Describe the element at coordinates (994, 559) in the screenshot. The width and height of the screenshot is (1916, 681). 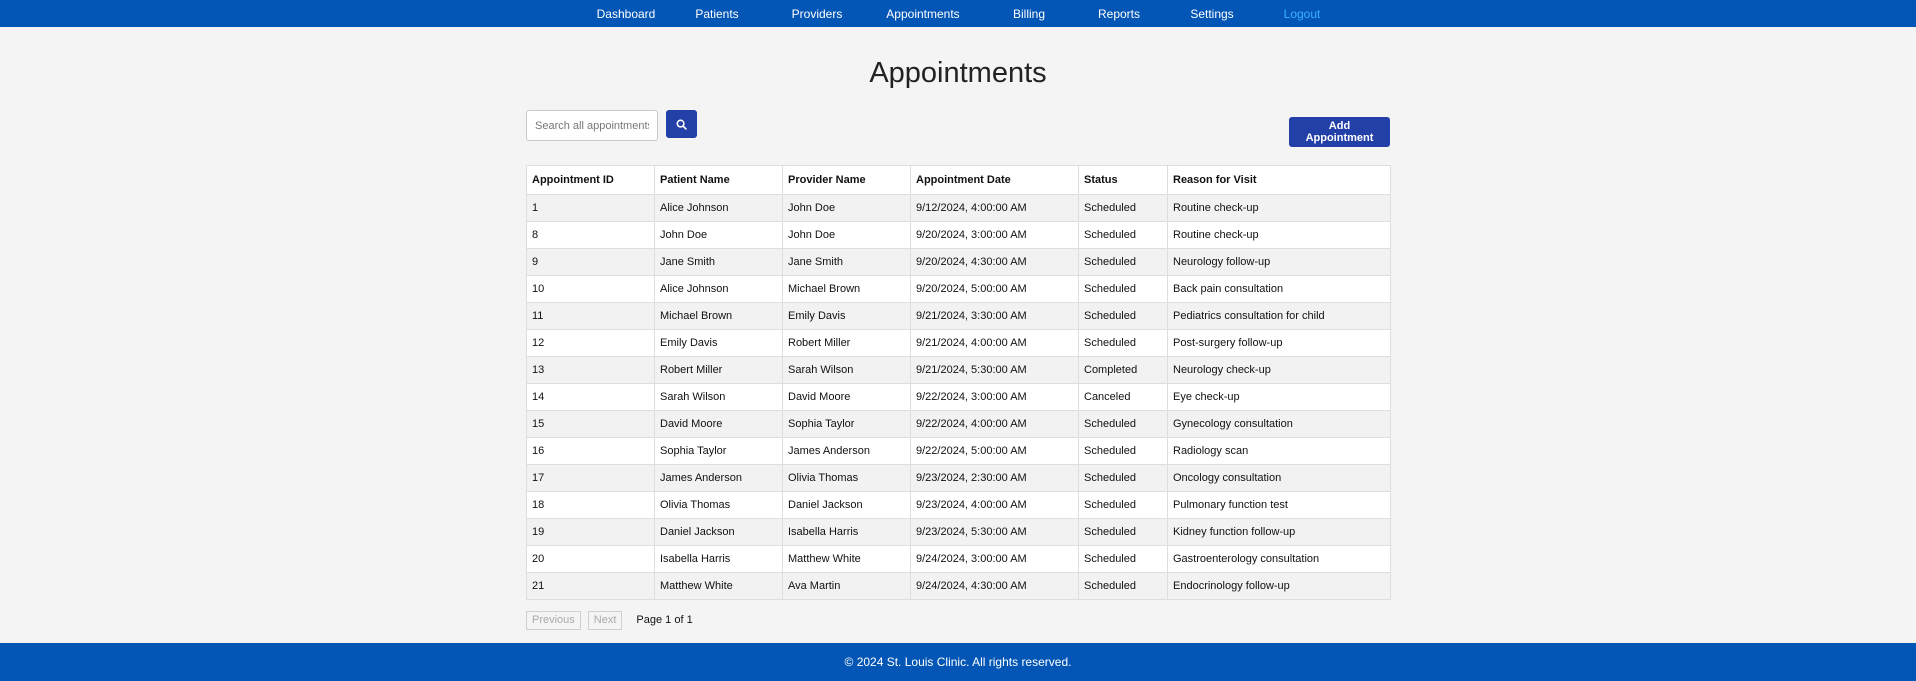
I see `table-cell: 9/24/2024, 3:00:00 AM` at that location.